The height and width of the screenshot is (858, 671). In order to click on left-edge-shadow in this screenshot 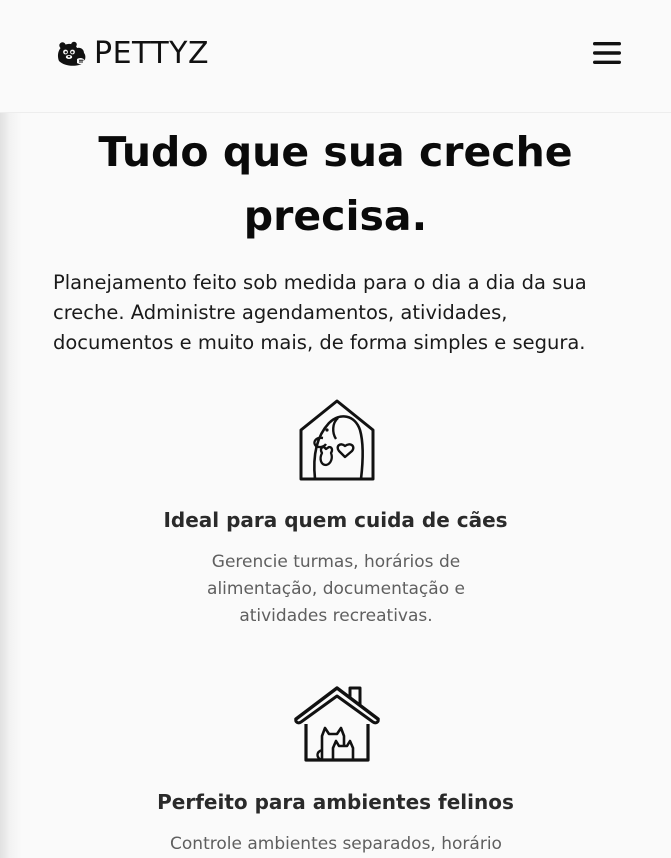, I will do `click(11, 429)`.